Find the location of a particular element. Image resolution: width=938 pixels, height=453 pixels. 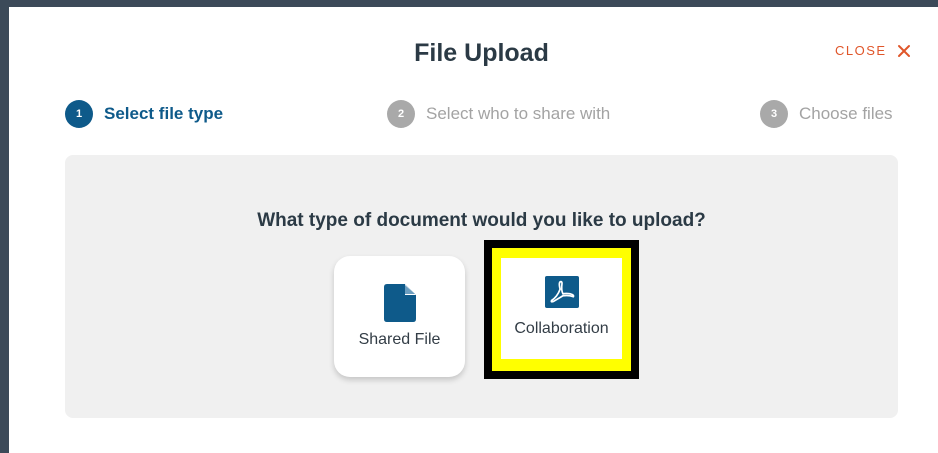

document-icon is located at coordinates (400, 303).